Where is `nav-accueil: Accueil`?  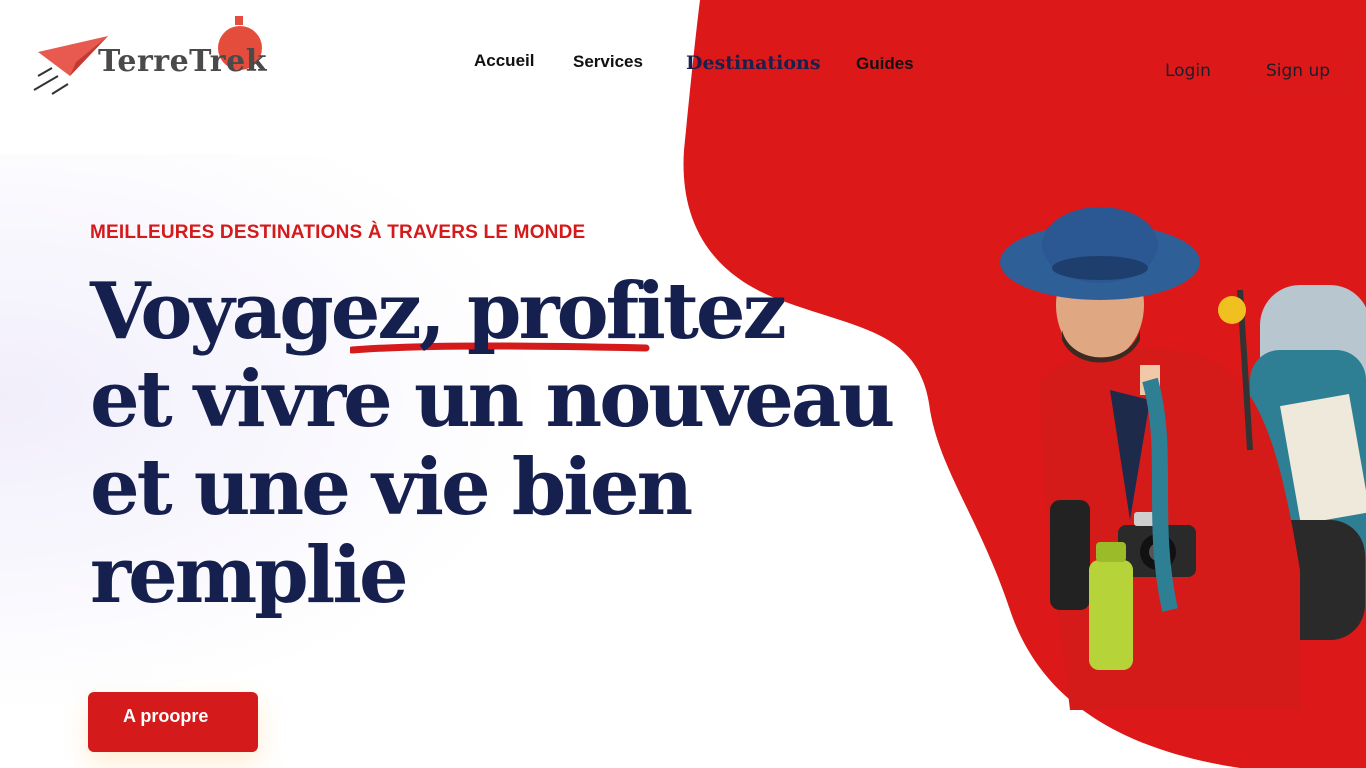 nav-accueil: Accueil is located at coordinates (504, 61).